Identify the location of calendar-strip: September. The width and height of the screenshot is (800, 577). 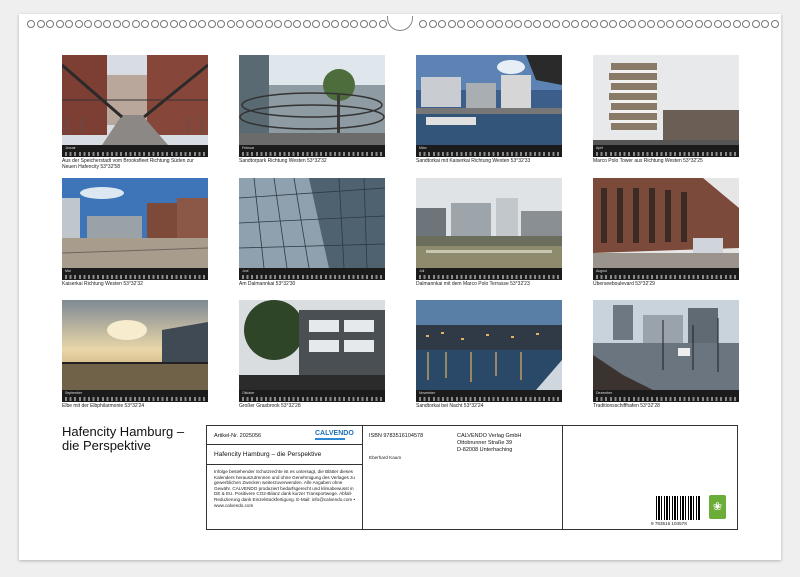
(135, 396).